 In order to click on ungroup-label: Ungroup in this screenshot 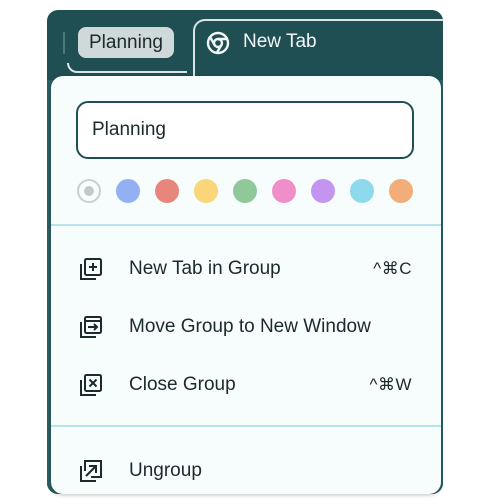, I will do `click(165, 470)`.